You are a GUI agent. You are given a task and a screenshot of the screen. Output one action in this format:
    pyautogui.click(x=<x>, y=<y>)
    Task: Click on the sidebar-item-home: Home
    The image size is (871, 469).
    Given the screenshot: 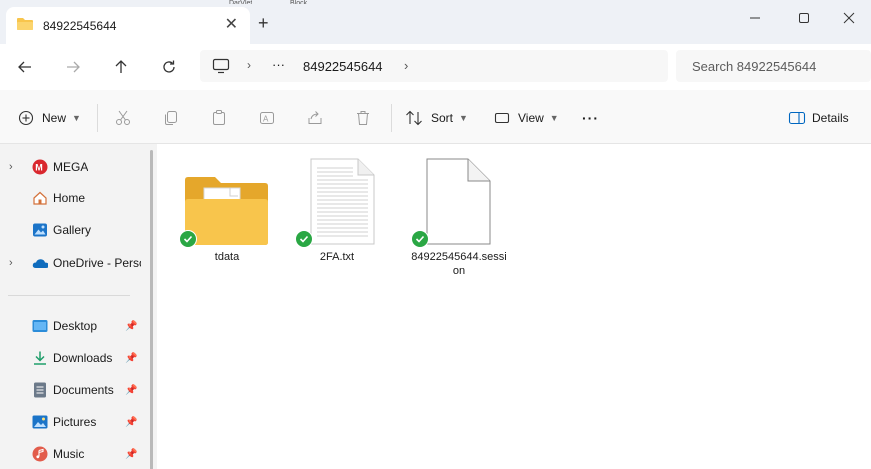 What is the action you would take?
    pyautogui.click(x=73, y=198)
    